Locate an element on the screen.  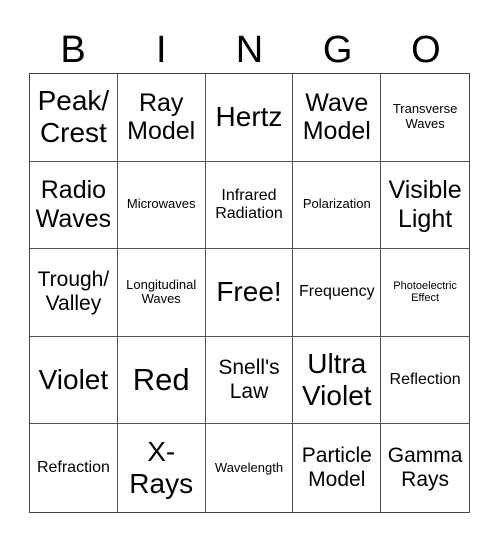
cell-label: Radio Waves is located at coordinates (73, 204).